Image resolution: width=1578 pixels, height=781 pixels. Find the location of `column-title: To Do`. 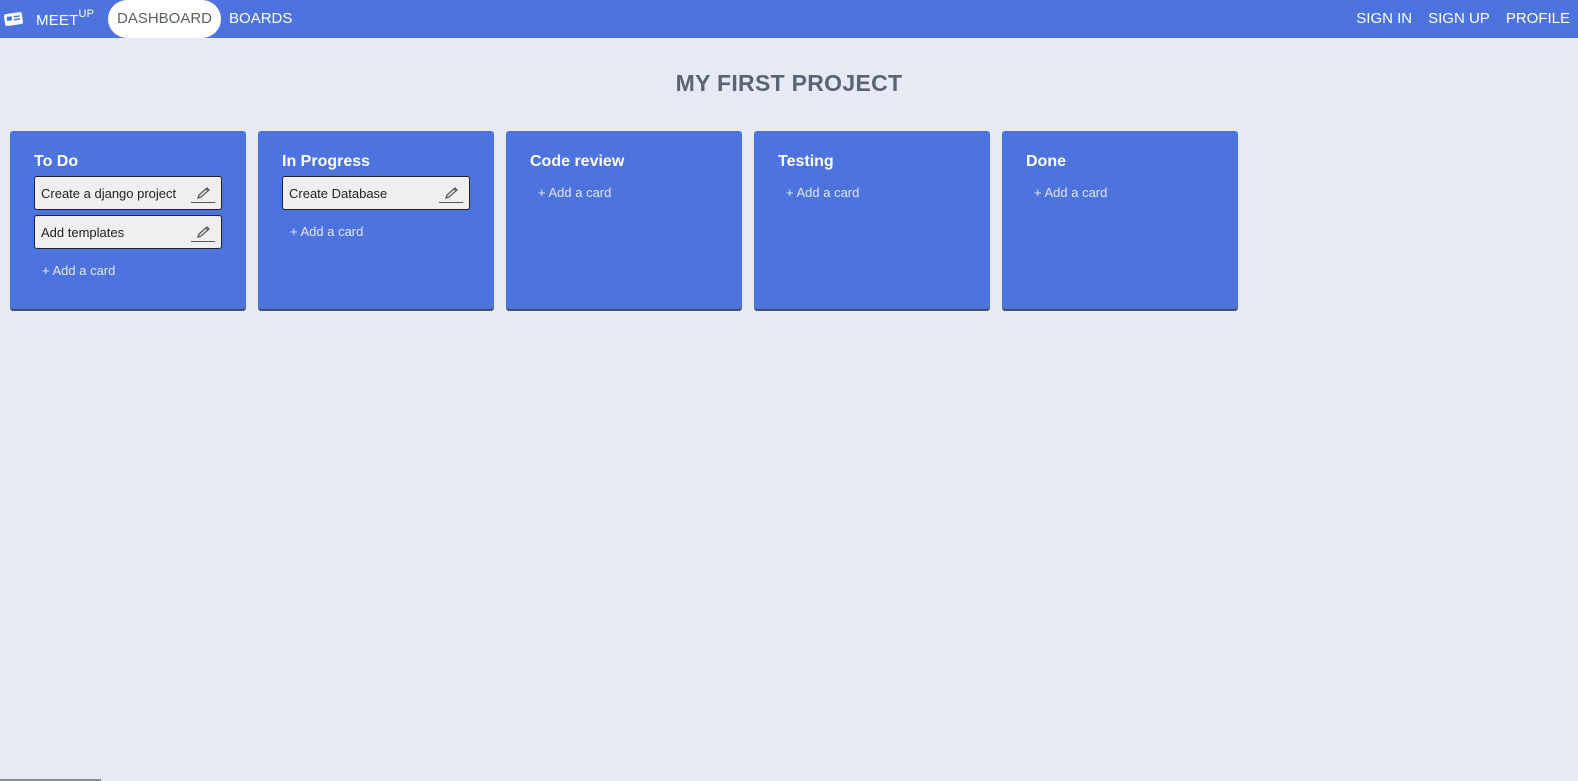

column-title: To Do is located at coordinates (56, 161).